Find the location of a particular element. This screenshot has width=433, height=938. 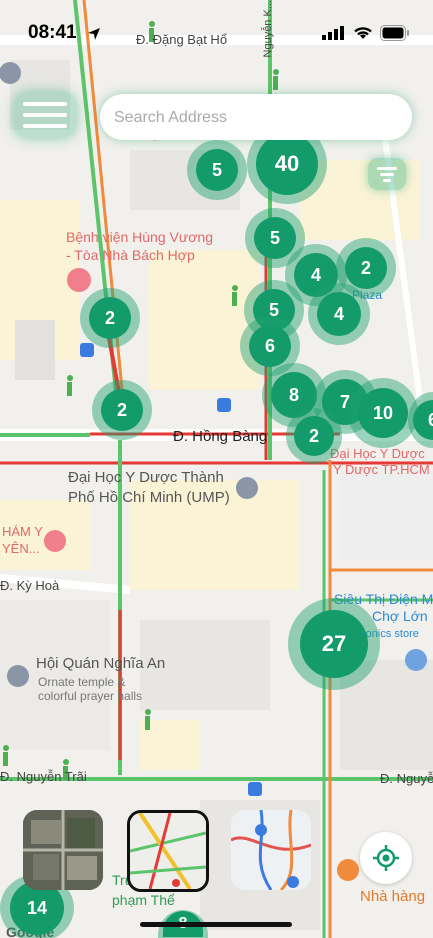

map-type-transit is located at coordinates (271, 850).